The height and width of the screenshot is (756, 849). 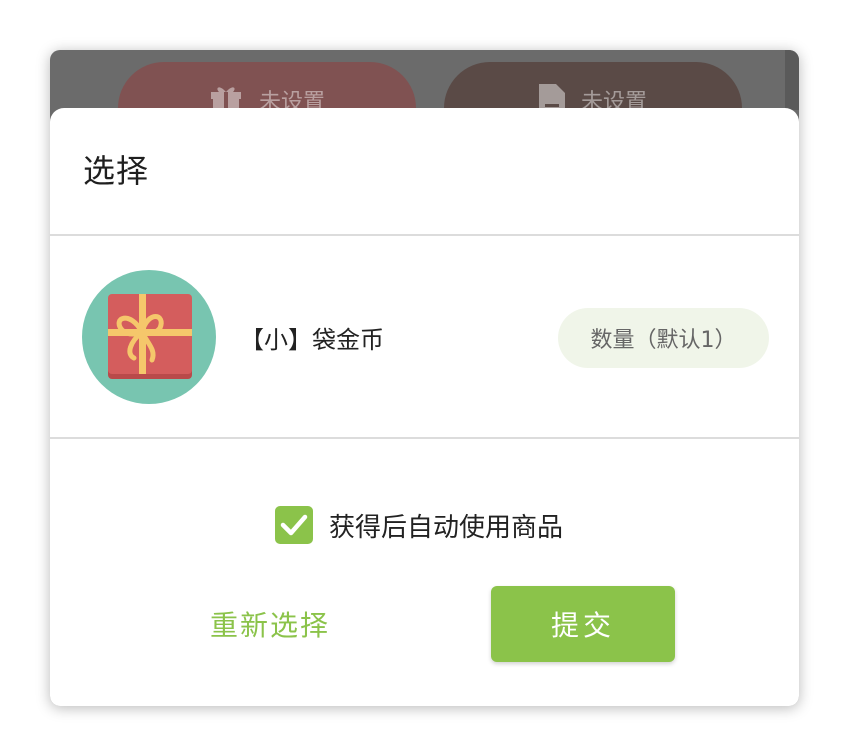 What do you see at coordinates (270, 624) in the screenshot?
I see `reselect-button: 重新选择` at bounding box center [270, 624].